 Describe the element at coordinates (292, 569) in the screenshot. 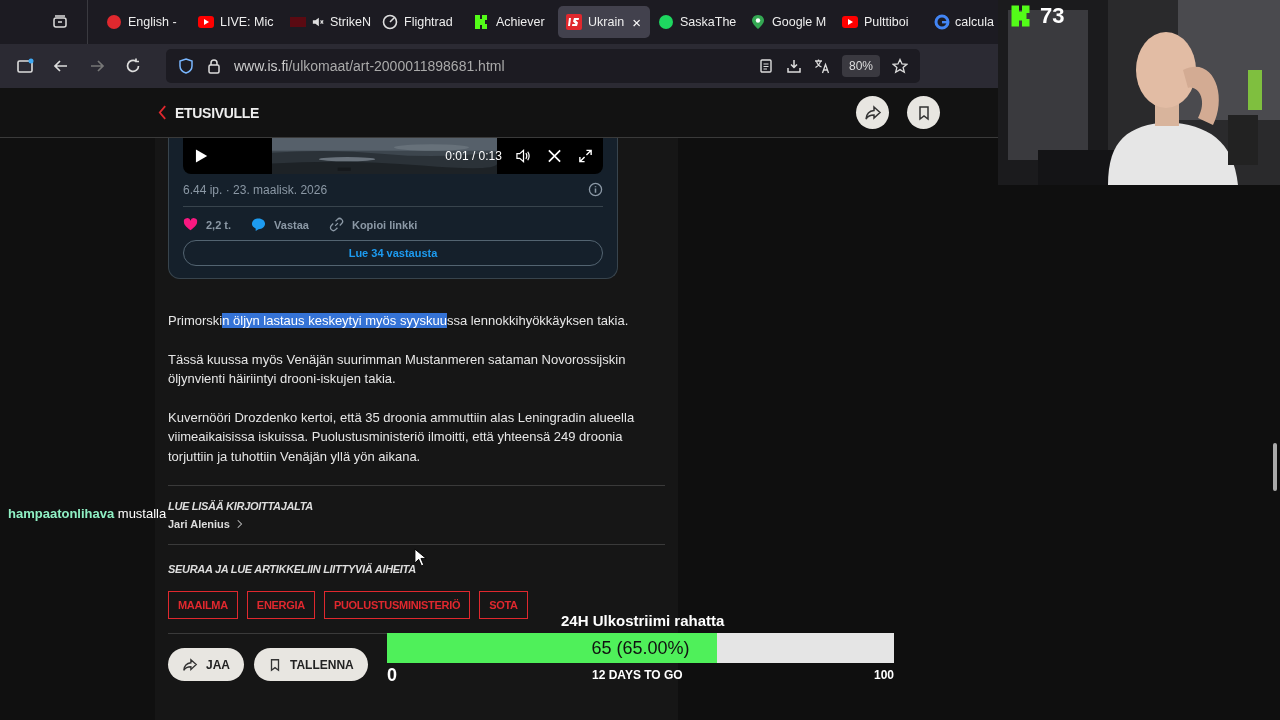

I see `section-heading: SEURAA JA LUE ARTIKKELIIN LIITTYVIÄ AIHEITA` at that location.